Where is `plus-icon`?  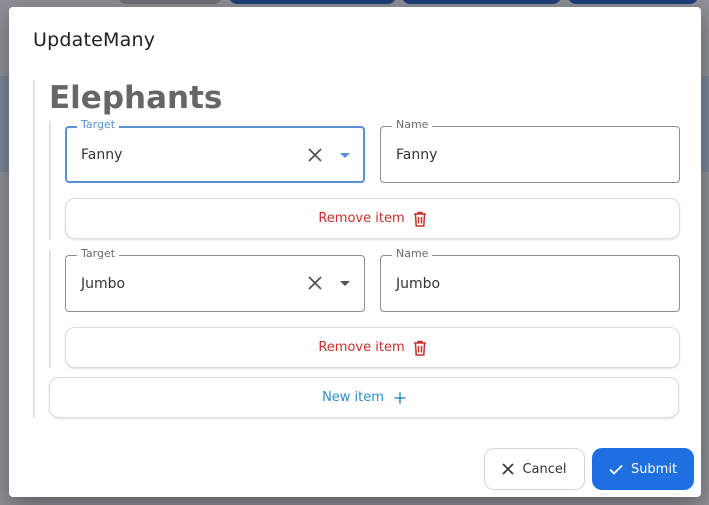 plus-icon is located at coordinates (400, 397).